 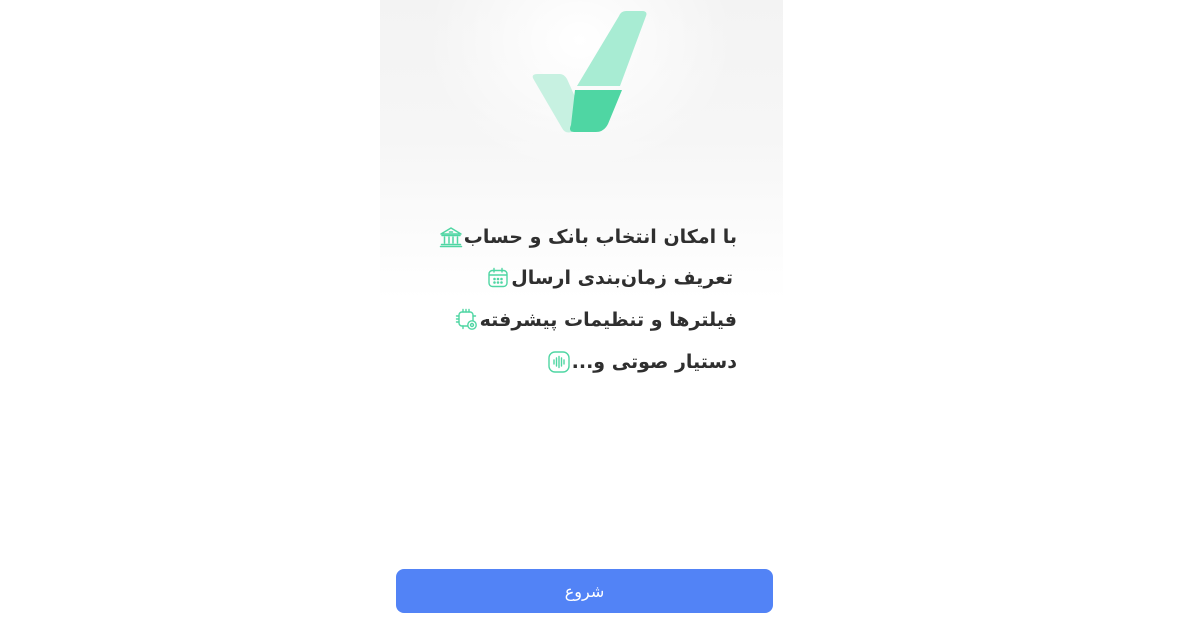 I want to click on feature-text: تعریف زمان‌بندی ارسال, so click(x=622, y=278).